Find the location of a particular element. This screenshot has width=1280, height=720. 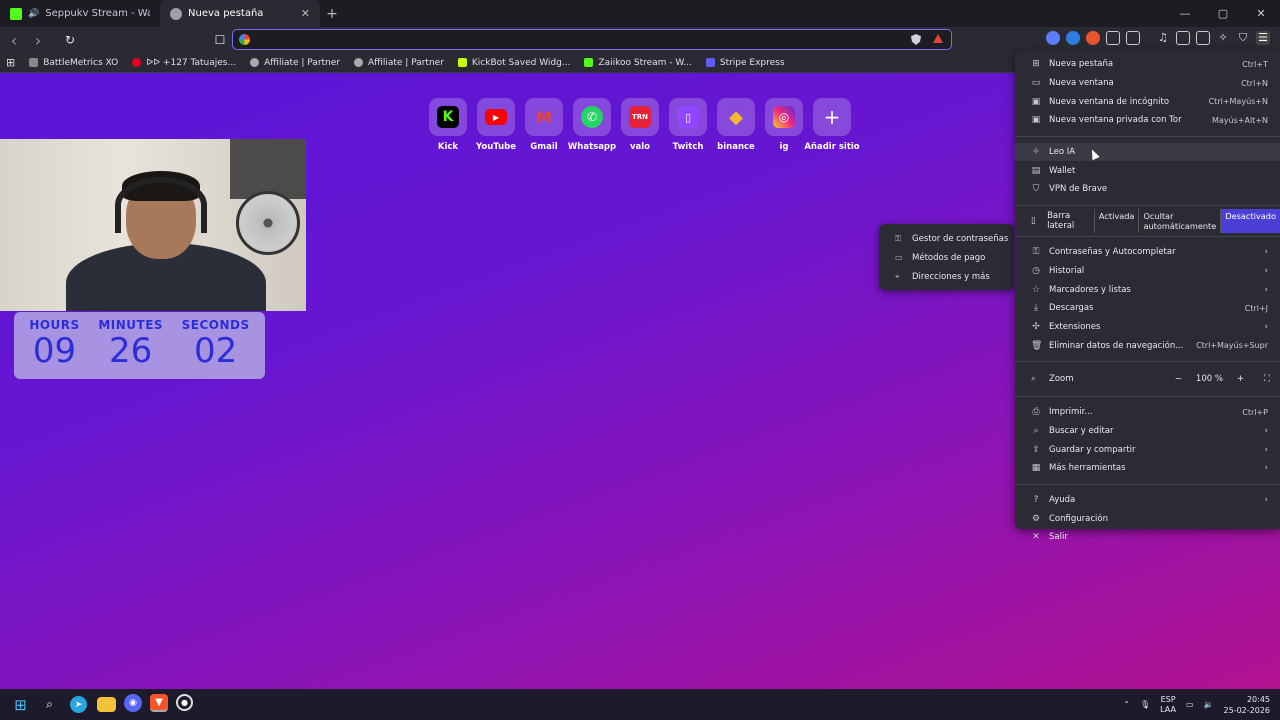

menu-item-passwords: ⚿ Contraseñas y Autocompletar › is located at coordinates (1147, 252).